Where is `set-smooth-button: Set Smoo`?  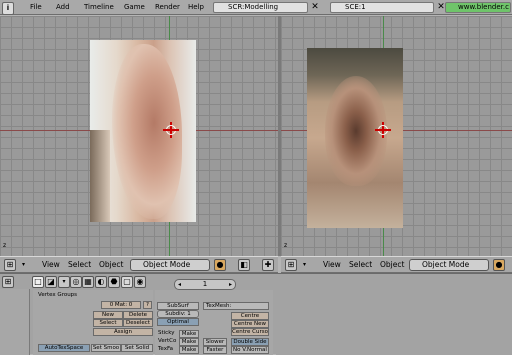 set-smooth-button: Set Smoo is located at coordinates (106, 348).